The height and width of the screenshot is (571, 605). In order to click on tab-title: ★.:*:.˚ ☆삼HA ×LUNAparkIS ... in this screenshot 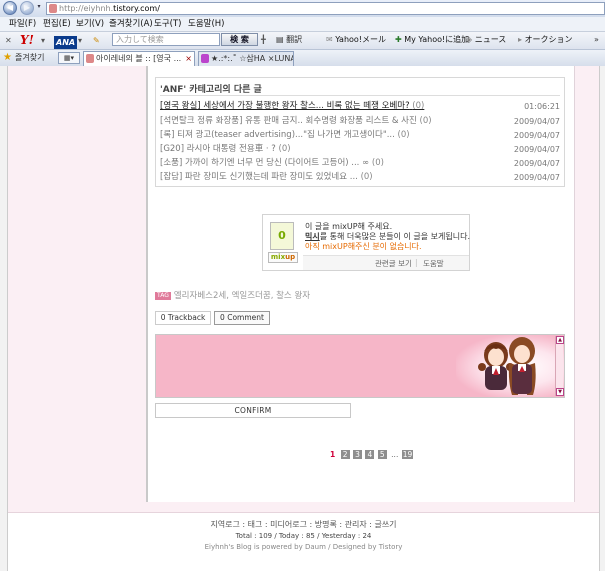, I will do `click(252, 58)`.